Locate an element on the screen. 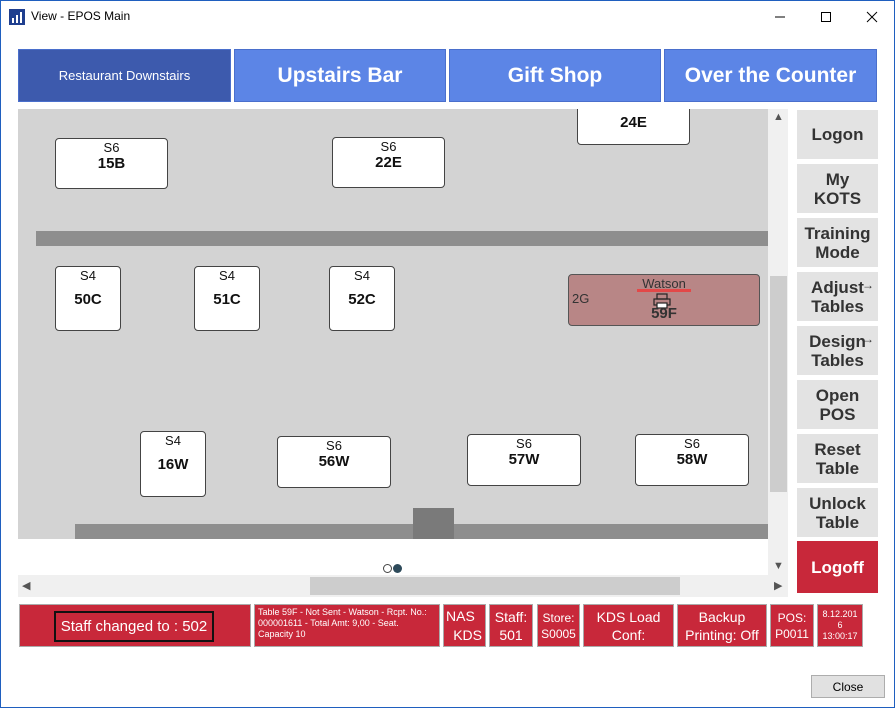 The width and height of the screenshot is (895, 708). table-24e: 24E is located at coordinates (633, 127).